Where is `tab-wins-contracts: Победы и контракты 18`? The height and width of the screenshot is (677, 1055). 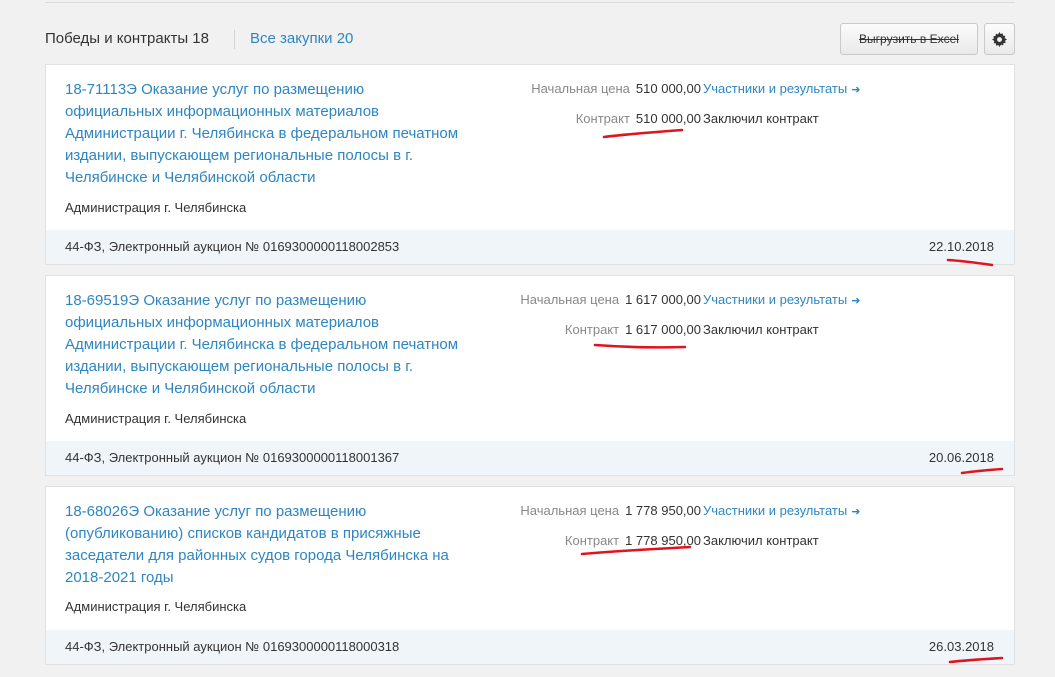
tab-wins-contracts: Победы и контракты 18 is located at coordinates (127, 38).